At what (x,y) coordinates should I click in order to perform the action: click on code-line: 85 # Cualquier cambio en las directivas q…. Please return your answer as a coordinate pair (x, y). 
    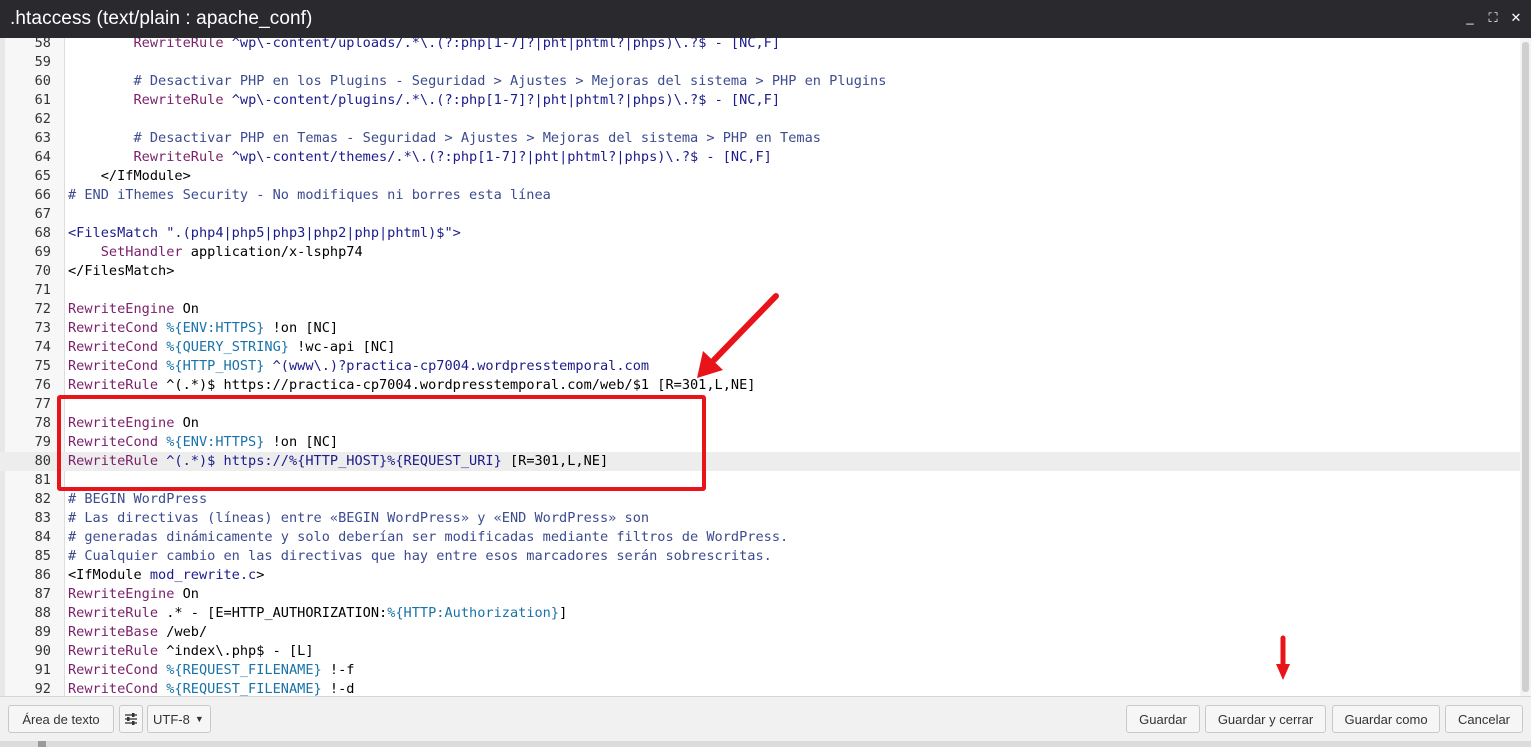
    Looking at the image, I should click on (760, 556).